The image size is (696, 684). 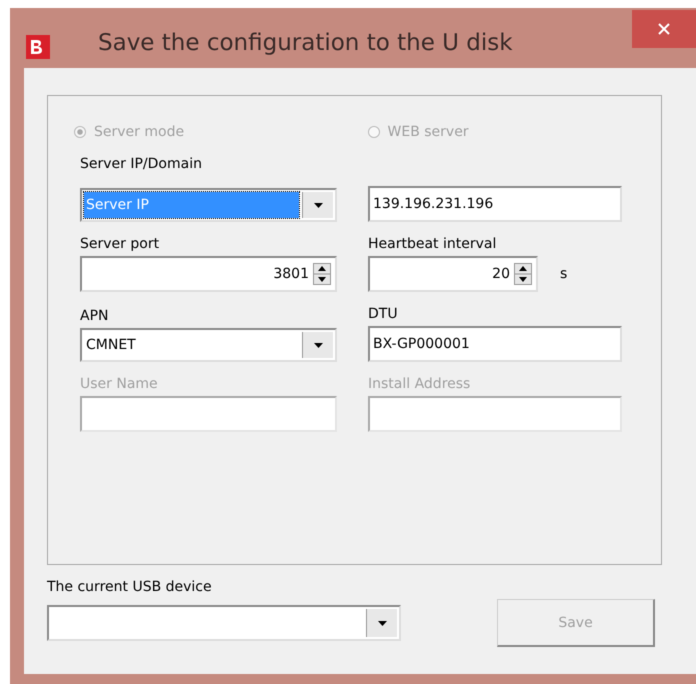 I want to click on spin-box: 3801, so click(x=208, y=274).